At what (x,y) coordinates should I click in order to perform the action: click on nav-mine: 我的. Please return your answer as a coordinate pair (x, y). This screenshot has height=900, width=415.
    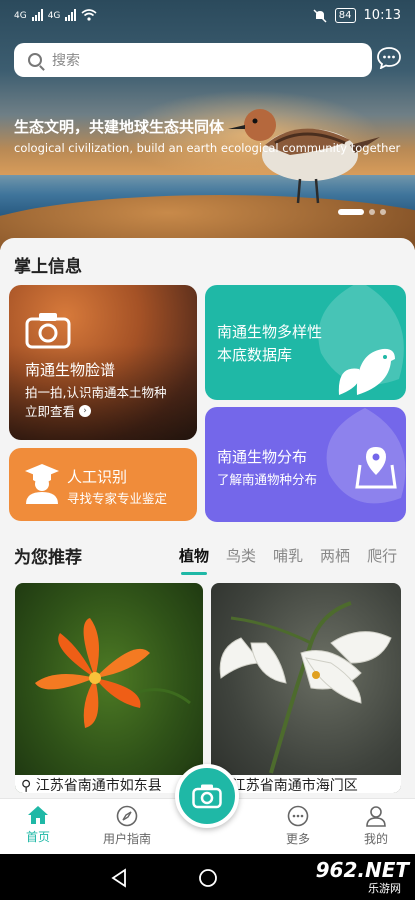
    Looking at the image, I should click on (376, 826).